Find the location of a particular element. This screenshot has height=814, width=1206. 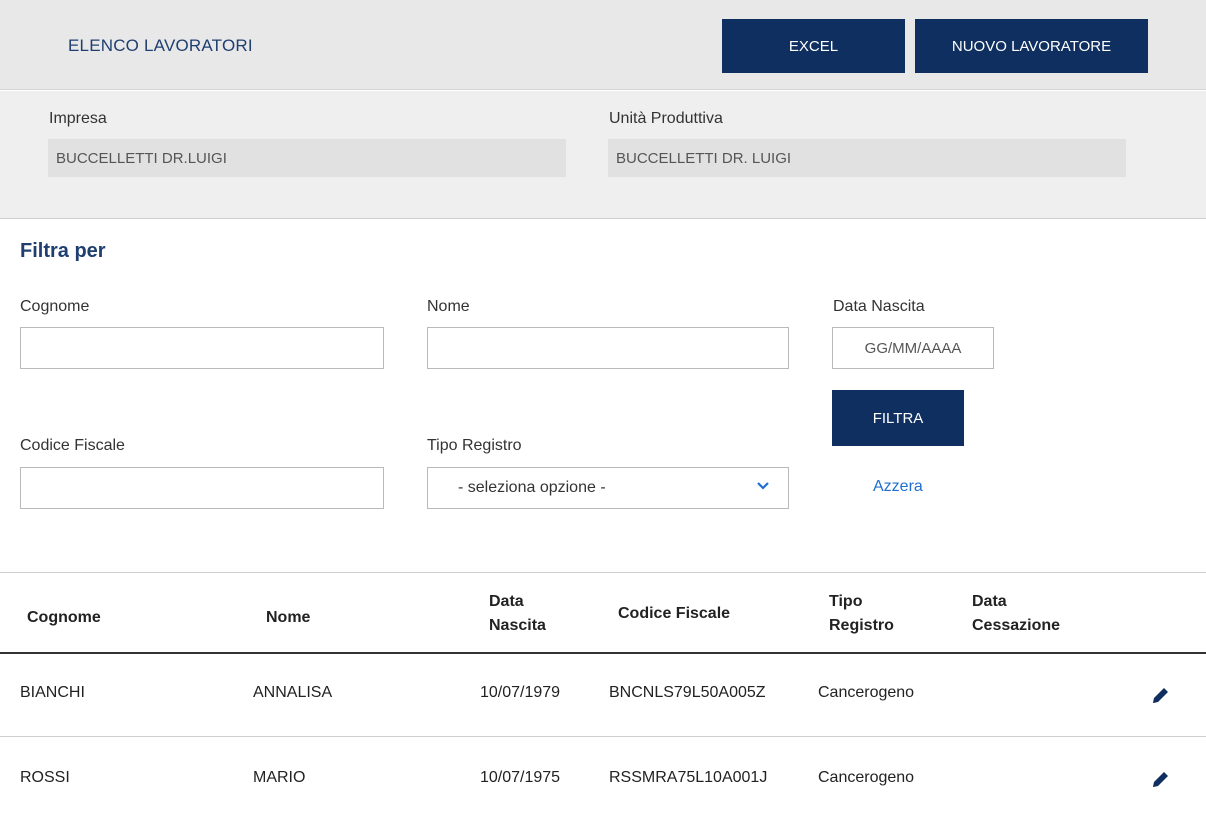

top-bar: ELENCO LAVORATORI EXCEL NUOVO LAVORATORE is located at coordinates (603, 45).